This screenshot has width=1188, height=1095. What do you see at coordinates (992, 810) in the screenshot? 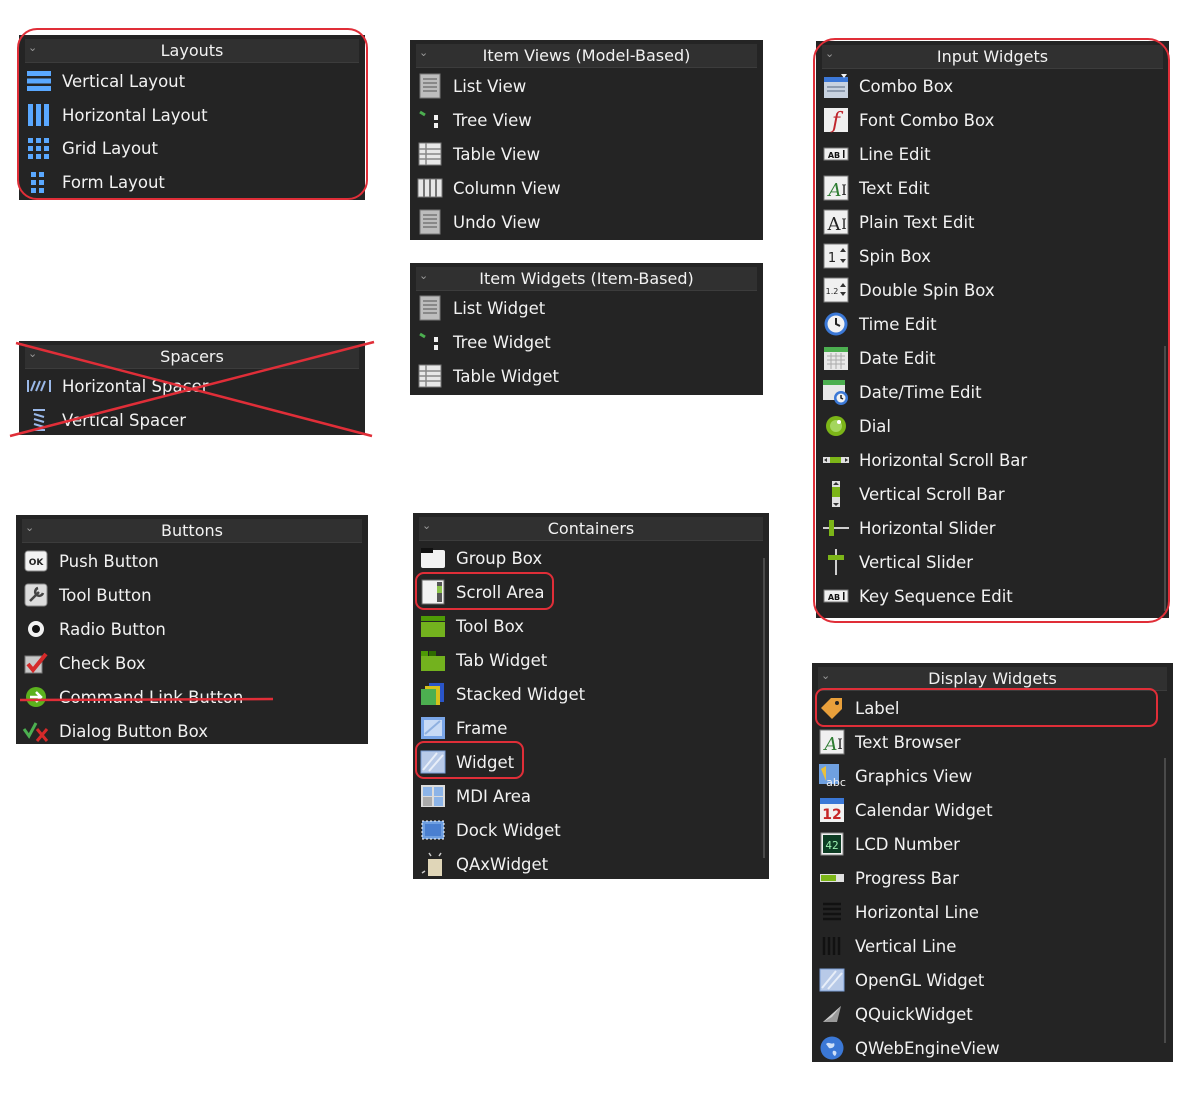
I see `widget-item-calendar-widget: 12 Calendar Widget` at bounding box center [992, 810].